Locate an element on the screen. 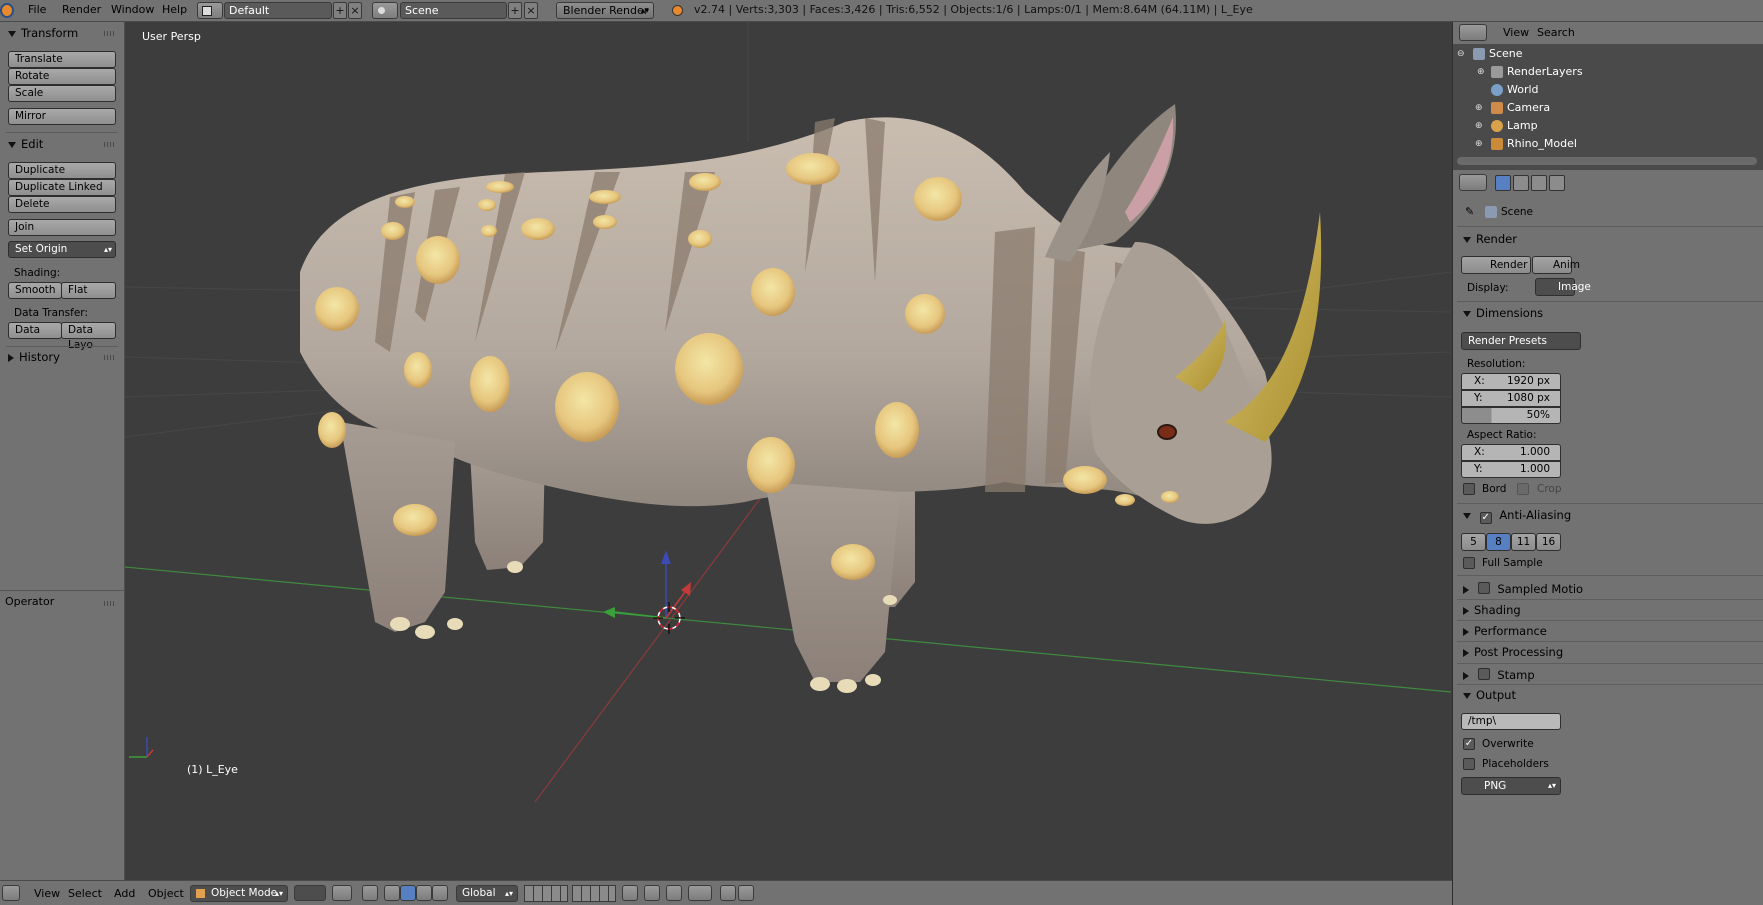 The height and width of the screenshot is (905, 1763). outliner-item-world: World is located at coordinates (1608, 90).